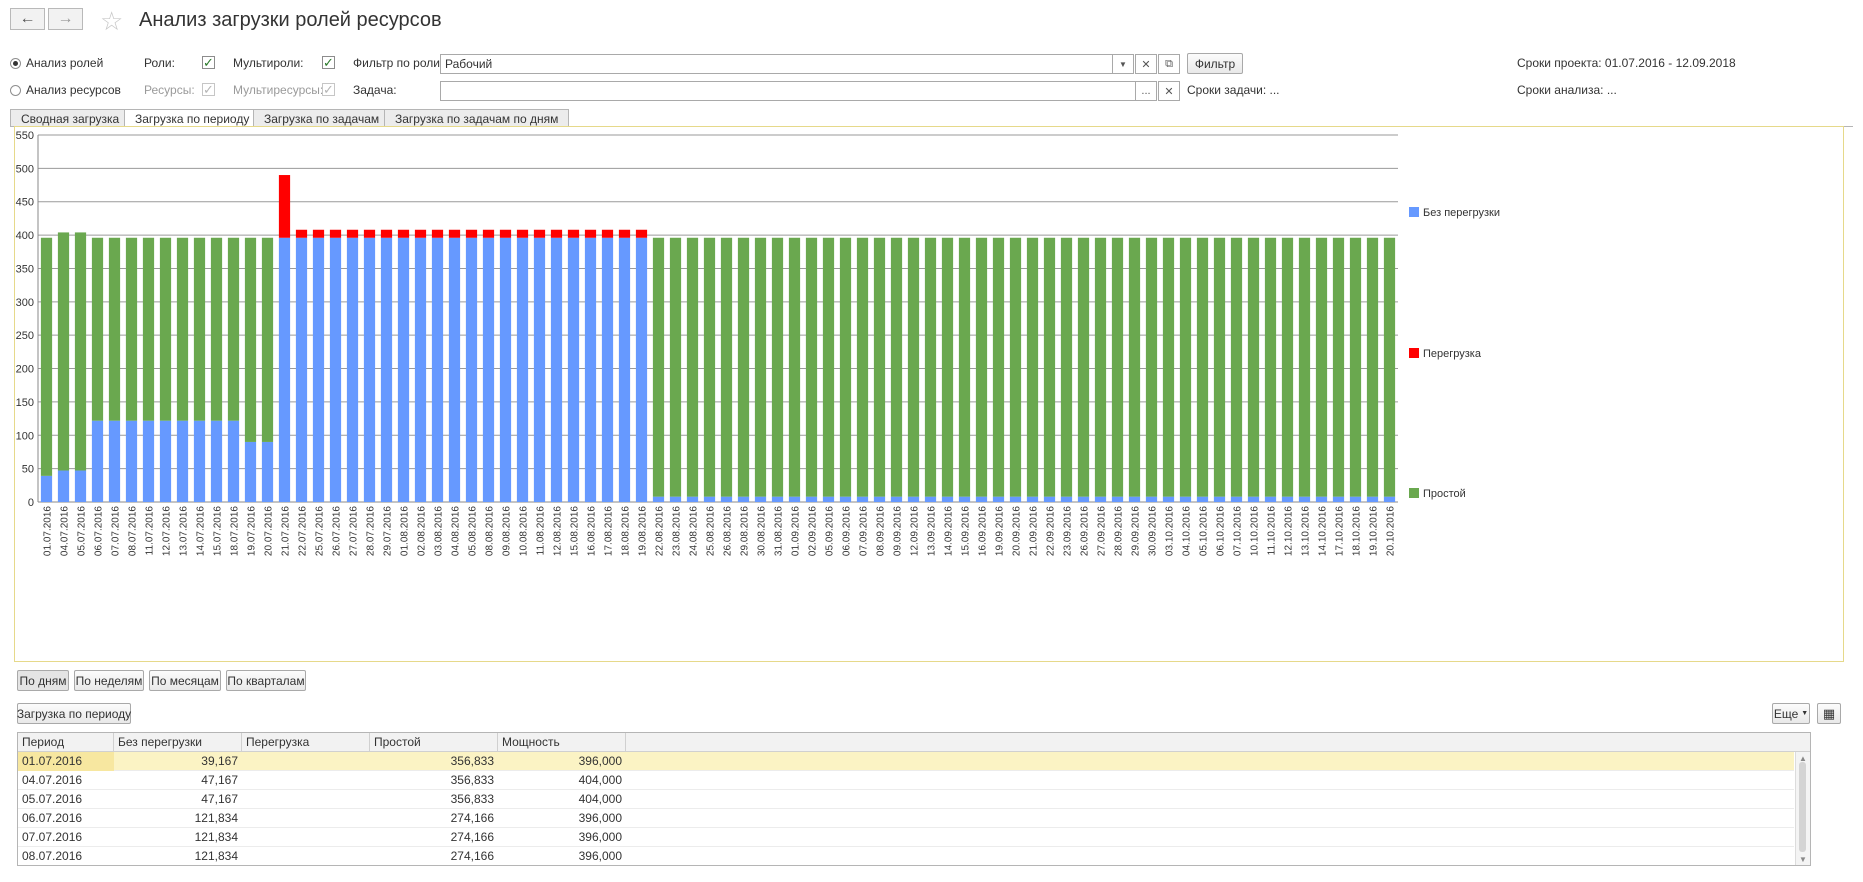 This screenshot has width=1863, height=882. What do you see at coordinates (208, 89) in the screenshot?
I see `resources-checkbox: ✓` at bounding box center [208, 89].